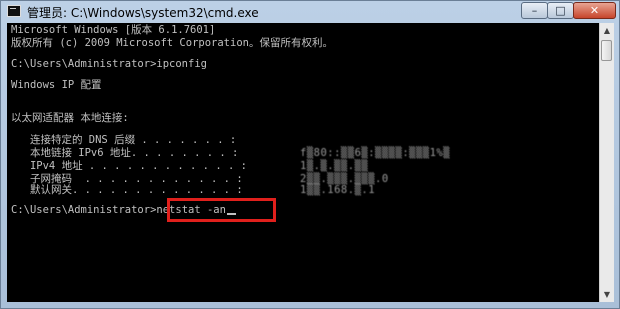  Describe the element at coordinates (124, 140) in the screenshot. I see `console-line: 连接特定的 DNS 后缀 . . . . . . . :` at that location.